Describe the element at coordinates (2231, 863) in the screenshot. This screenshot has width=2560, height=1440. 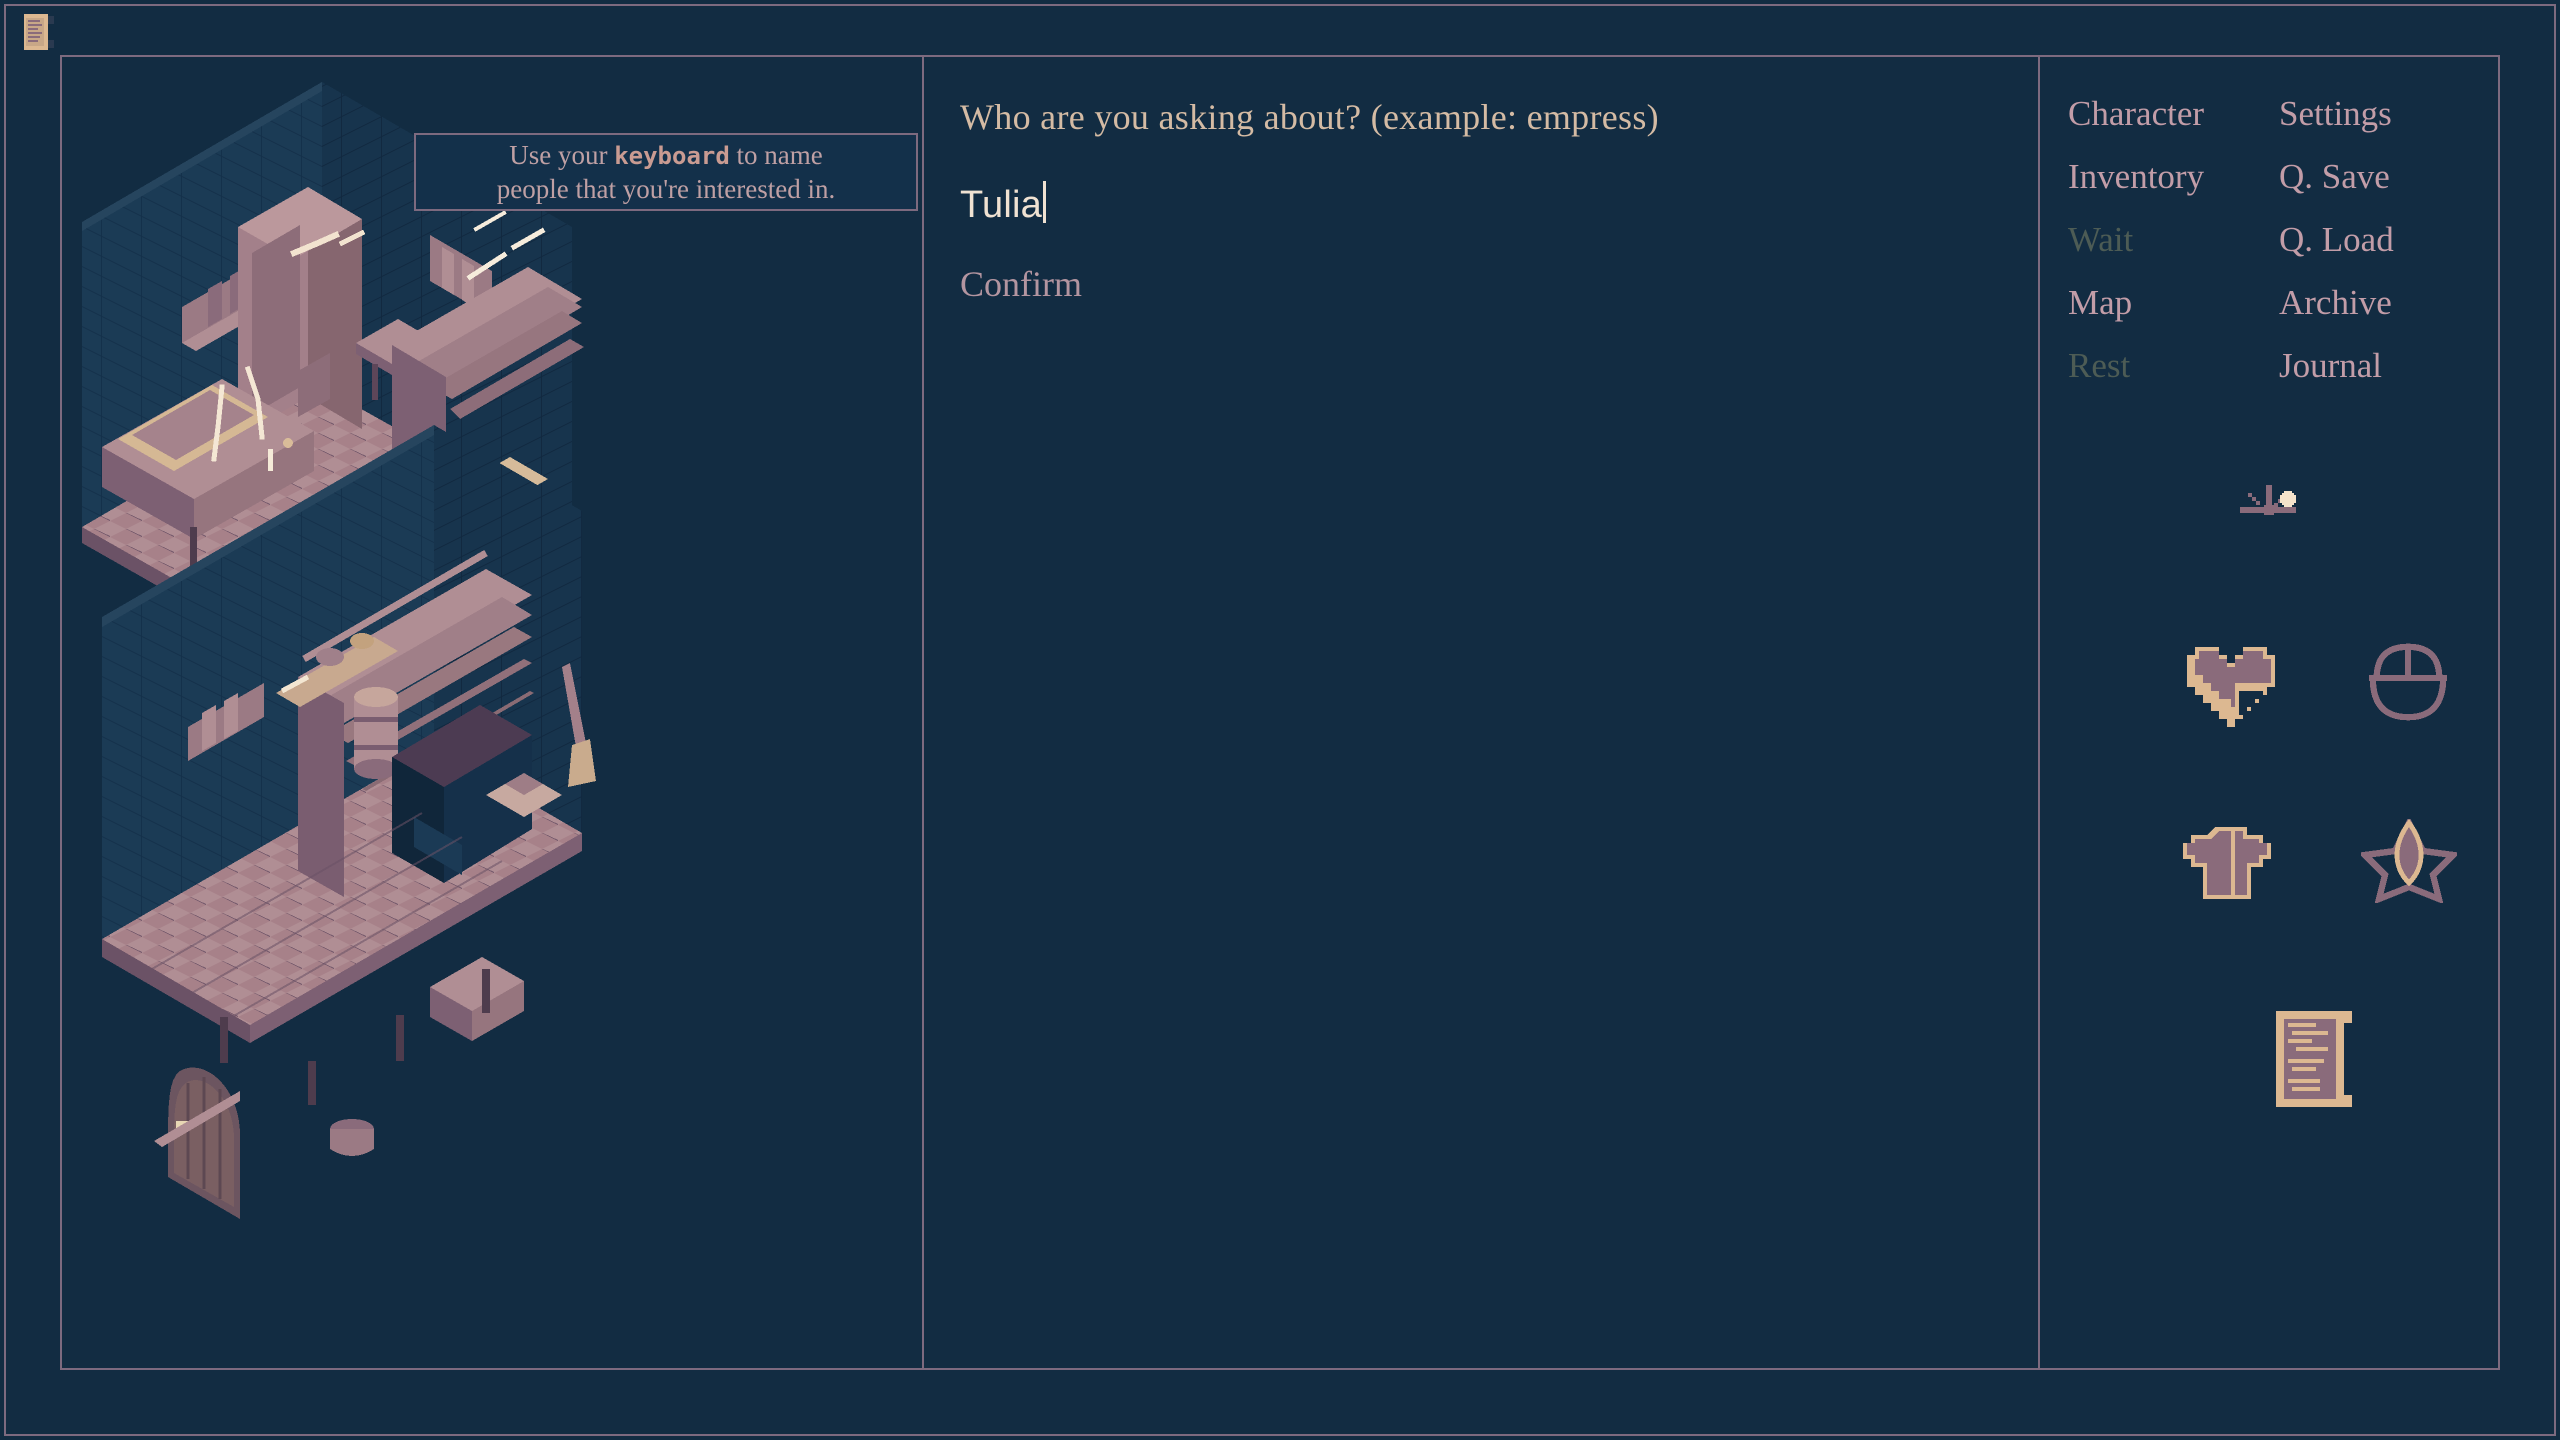
I see `shirt-icon` at that location.